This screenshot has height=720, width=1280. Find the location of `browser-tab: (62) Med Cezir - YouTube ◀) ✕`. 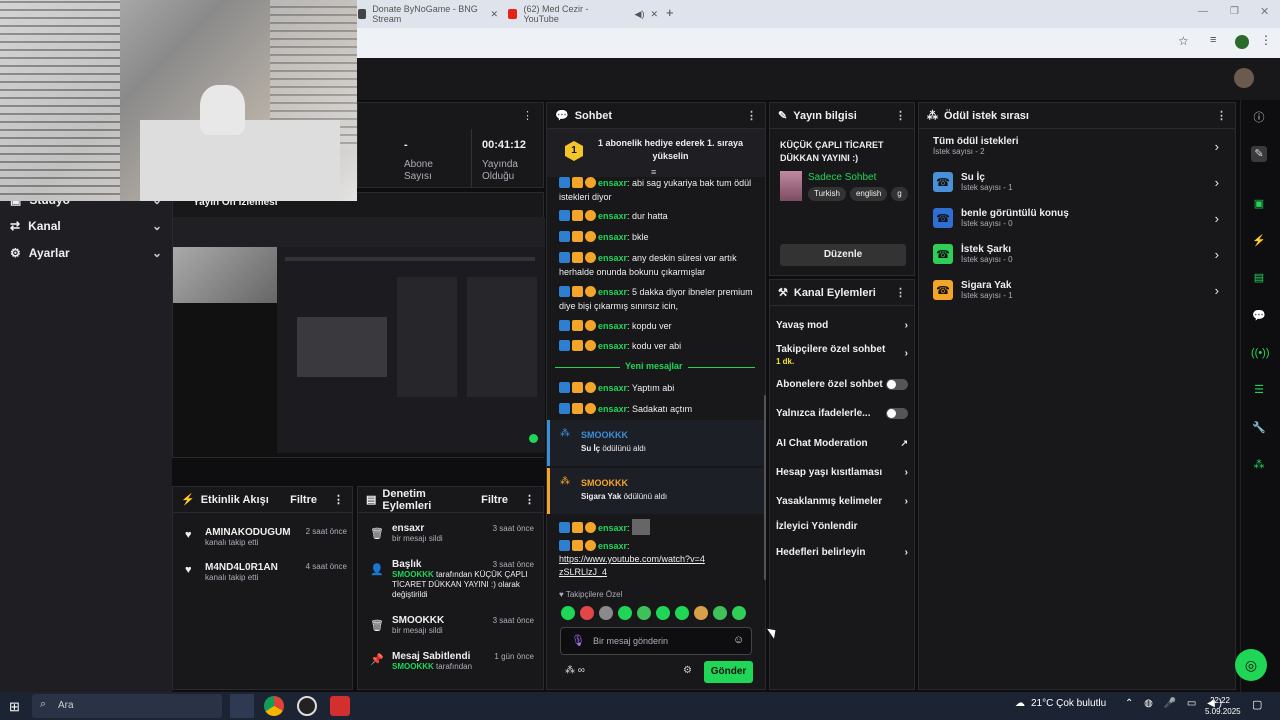

browser-tab: (62) Med Cezir - YouTube ◀) ✕ is located at coordinates (583, 14).